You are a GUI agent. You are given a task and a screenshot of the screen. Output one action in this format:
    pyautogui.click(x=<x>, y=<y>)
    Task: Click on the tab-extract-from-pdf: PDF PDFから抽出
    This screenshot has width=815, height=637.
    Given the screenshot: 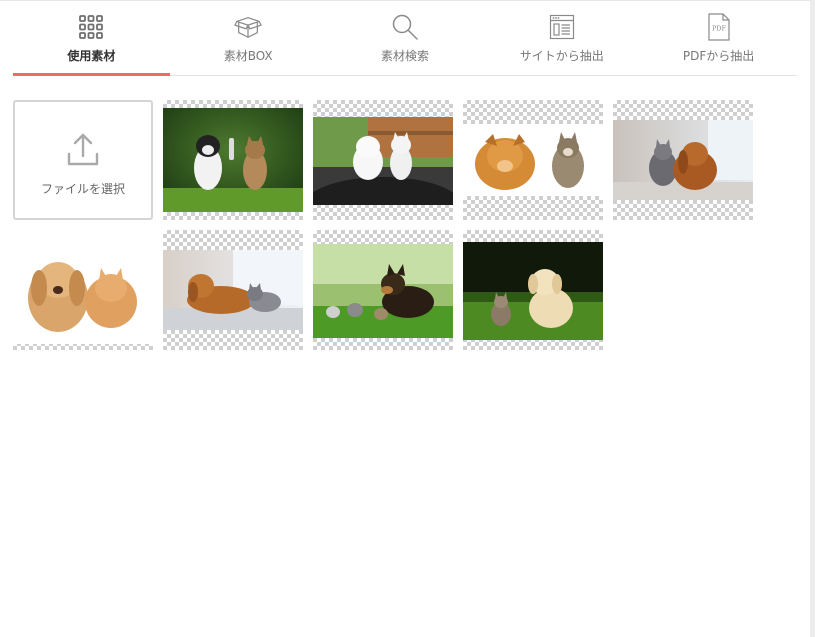 What is the action you would take?
    pyautogui.click(x=718, y=37)
    